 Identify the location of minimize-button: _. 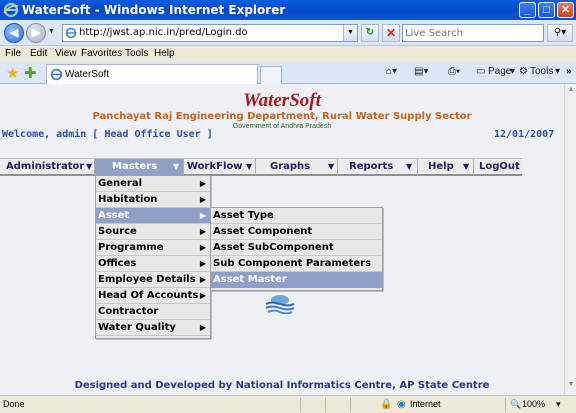
(527, 10).